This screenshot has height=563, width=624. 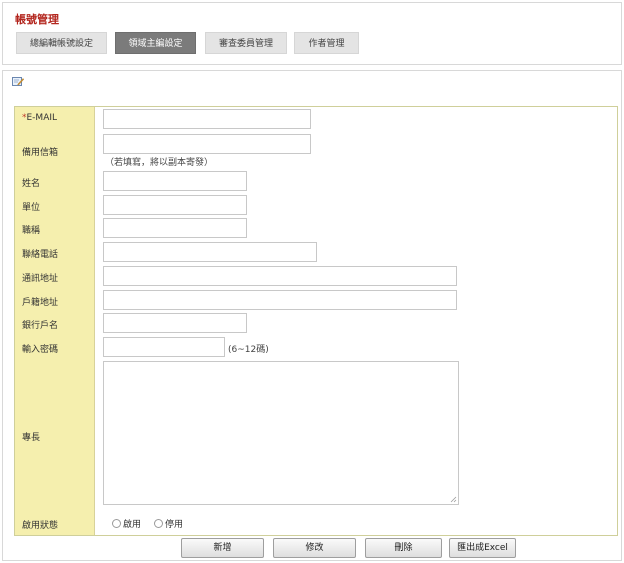 I want to click on job-title-field, so click(x=175, y=228).